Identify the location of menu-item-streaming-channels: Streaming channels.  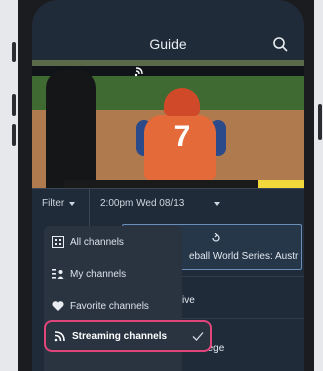
(128, 336).